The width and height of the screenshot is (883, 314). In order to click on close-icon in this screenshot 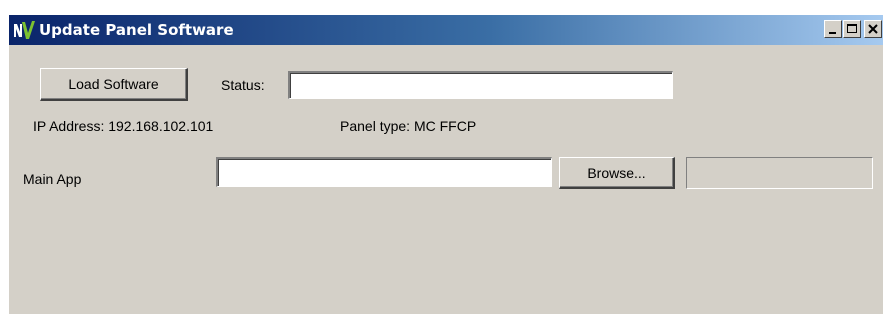, I will do `click(873, 29)`.